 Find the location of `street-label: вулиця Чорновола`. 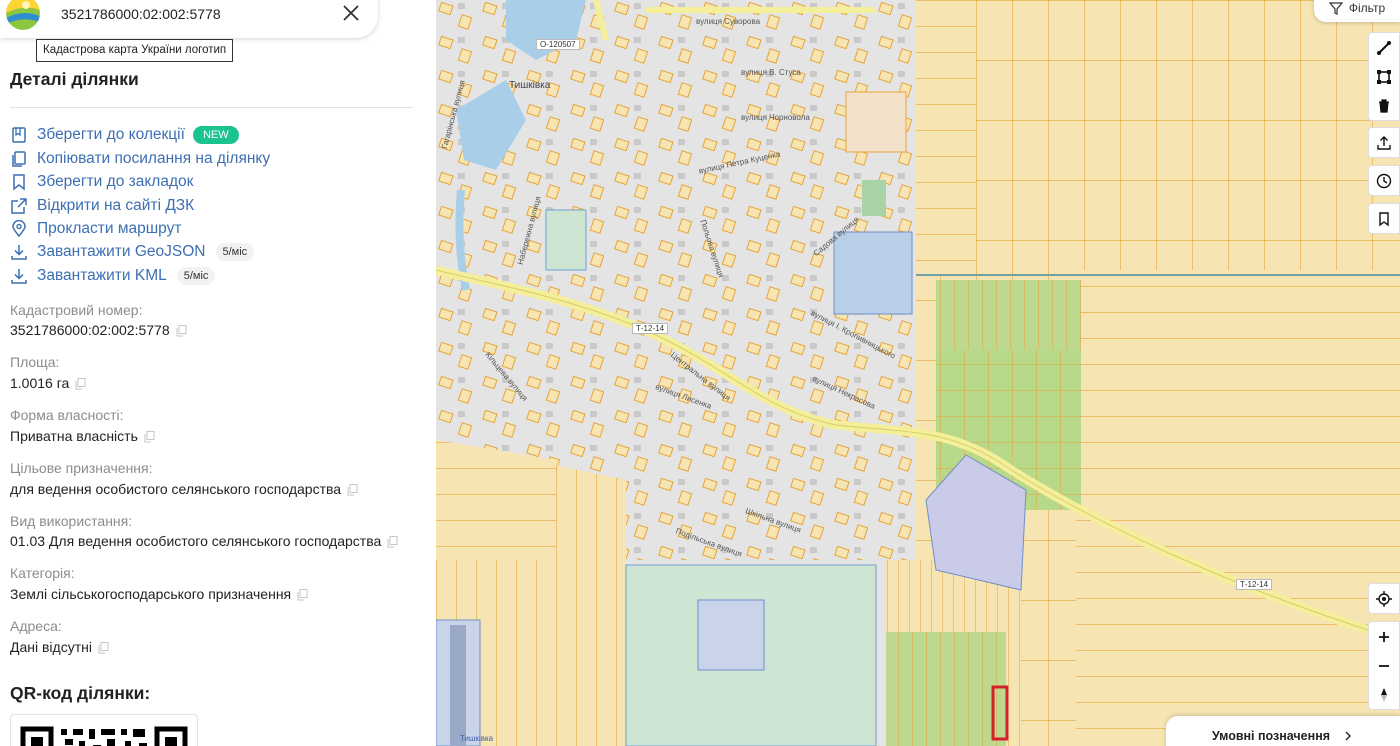

street-label: вулиця Чорновола is located at coordinates (775, 117).